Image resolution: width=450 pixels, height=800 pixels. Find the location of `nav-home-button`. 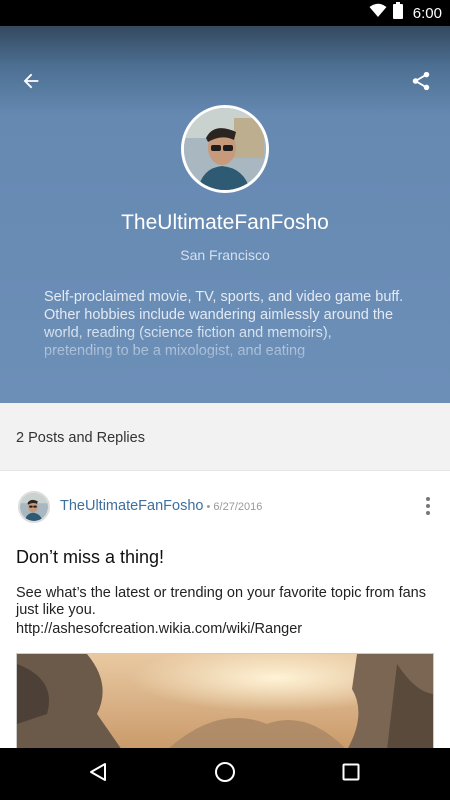

nav-home-button is located at coordinates (225, 774).